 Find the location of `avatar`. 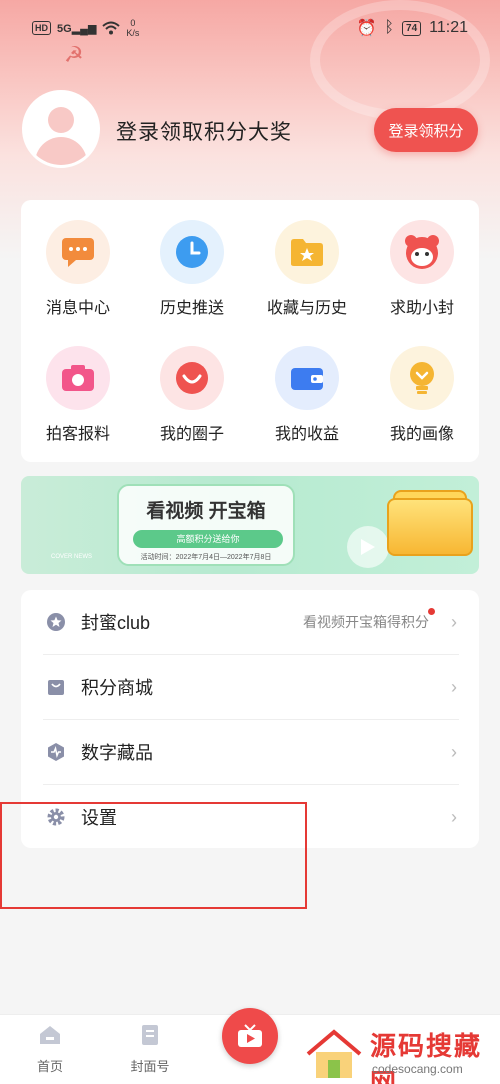

avatar is located at coordinates (61, 129).